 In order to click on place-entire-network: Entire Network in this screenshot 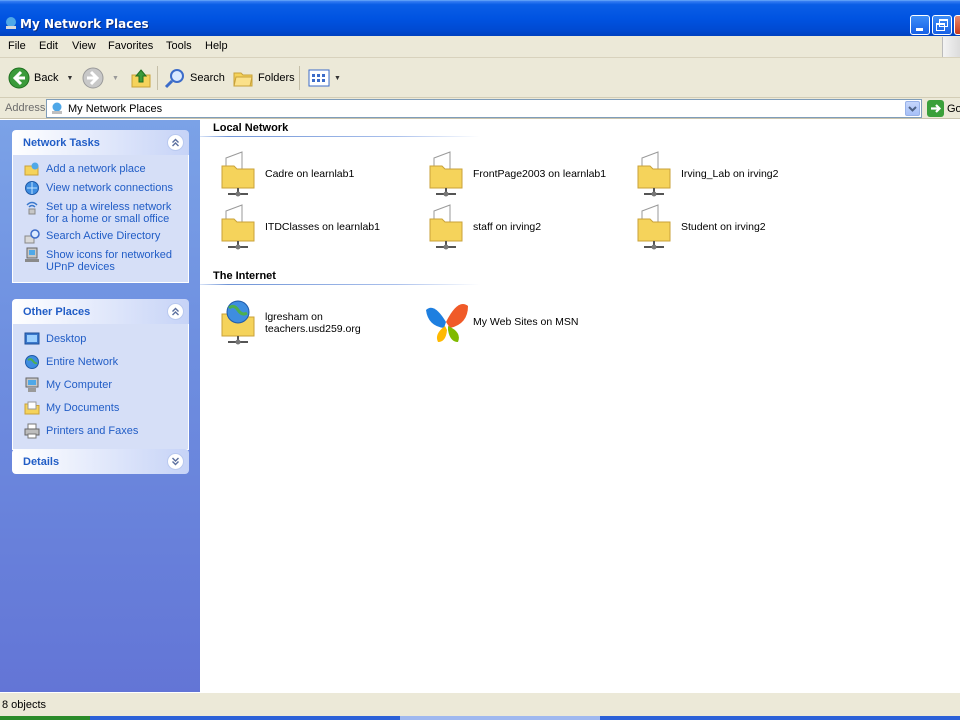, I will do `click(100, 362)`.